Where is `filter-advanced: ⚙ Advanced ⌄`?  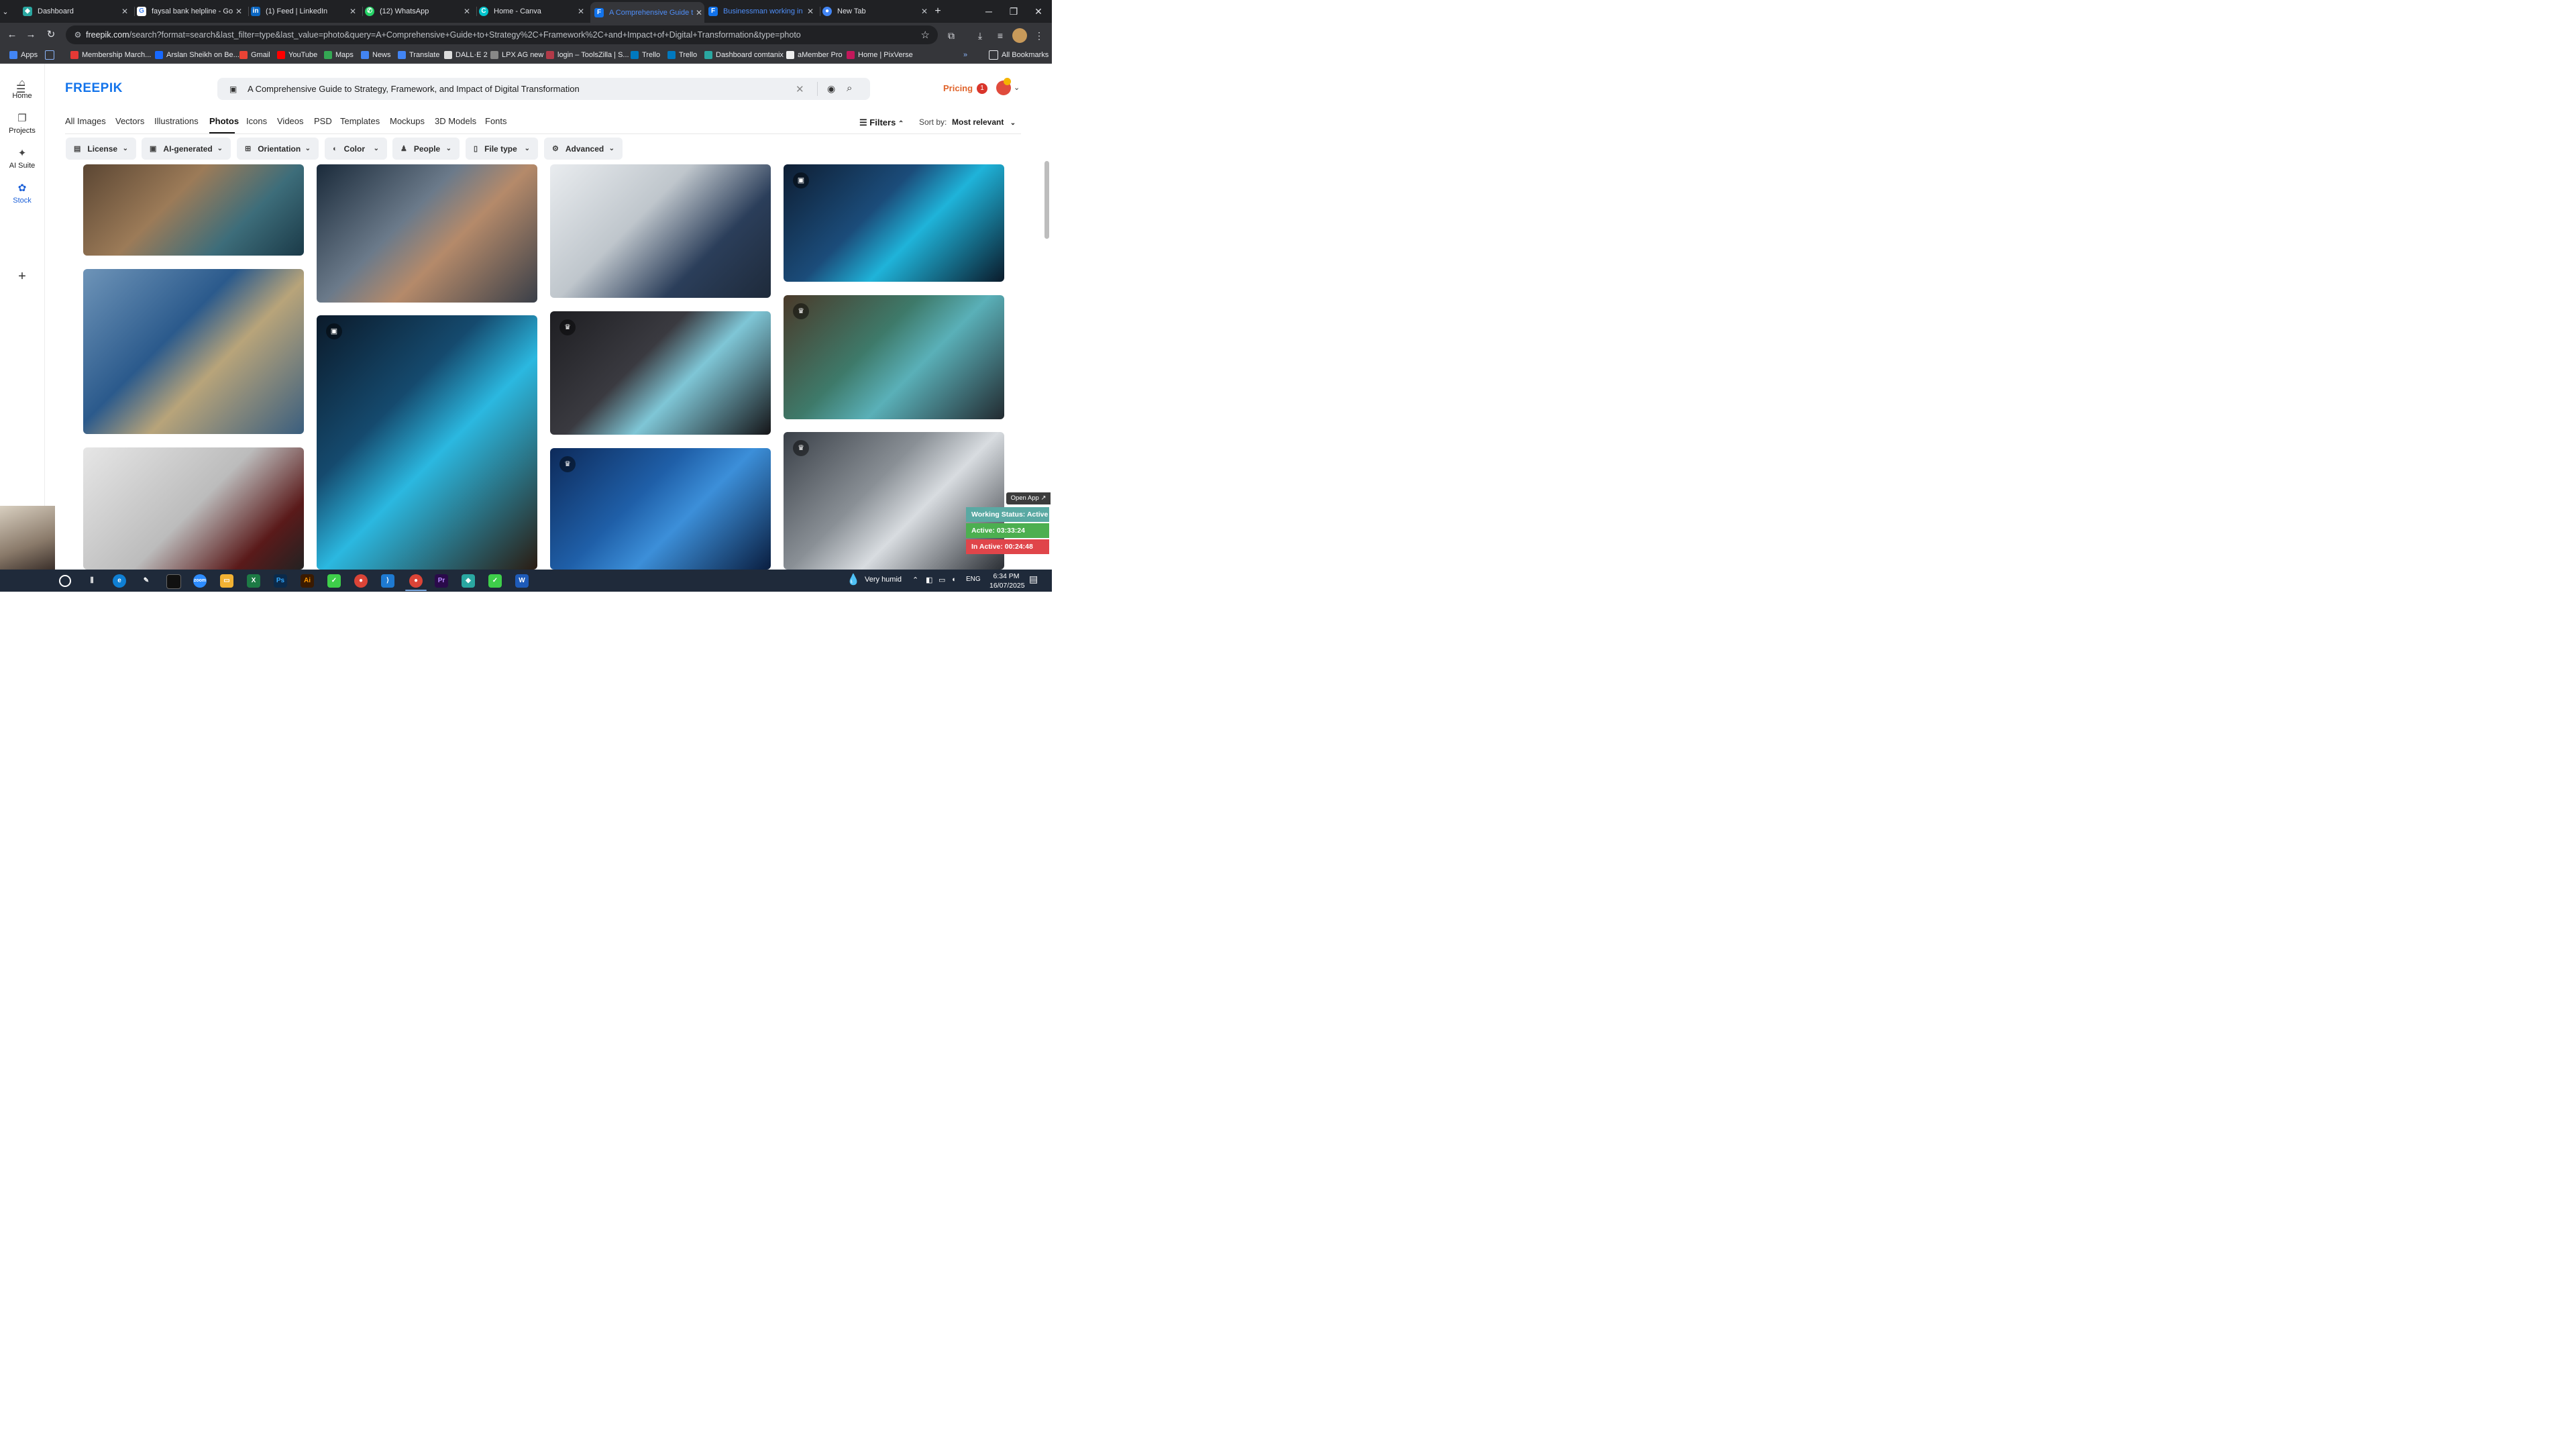
filter-advanced: ⚙ Advanced ⌄ is located at coordinates (583, 149).